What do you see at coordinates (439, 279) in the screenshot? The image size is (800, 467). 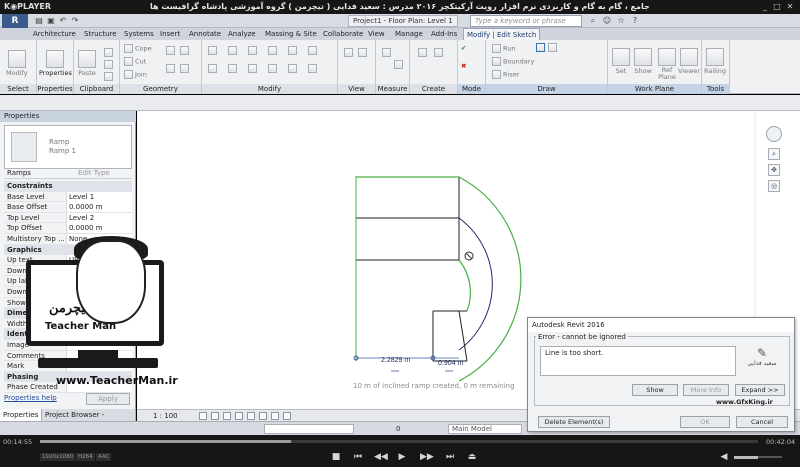 I see `outer-boundary-arc` at bounding box center [439, 279].